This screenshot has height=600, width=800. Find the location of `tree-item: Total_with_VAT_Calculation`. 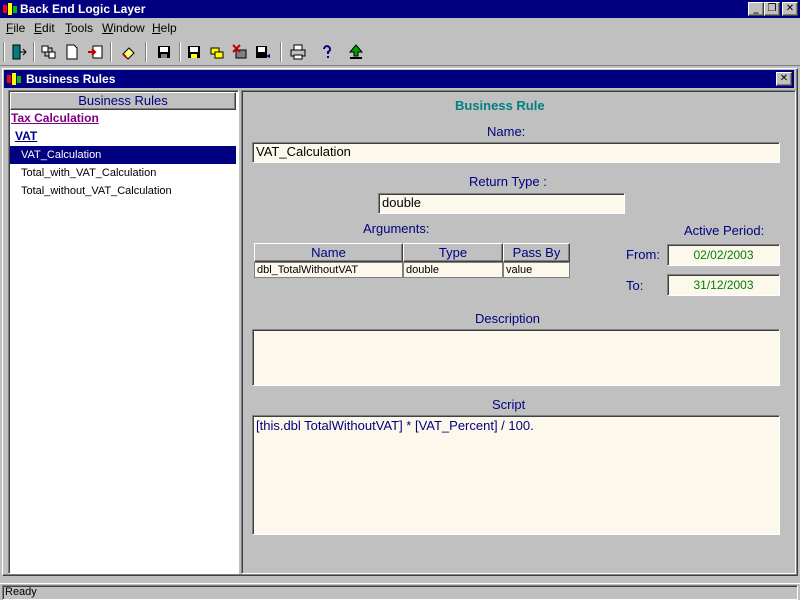

tree-item: Total_with_VAT_Calculation is located at coordinates (123, 173).